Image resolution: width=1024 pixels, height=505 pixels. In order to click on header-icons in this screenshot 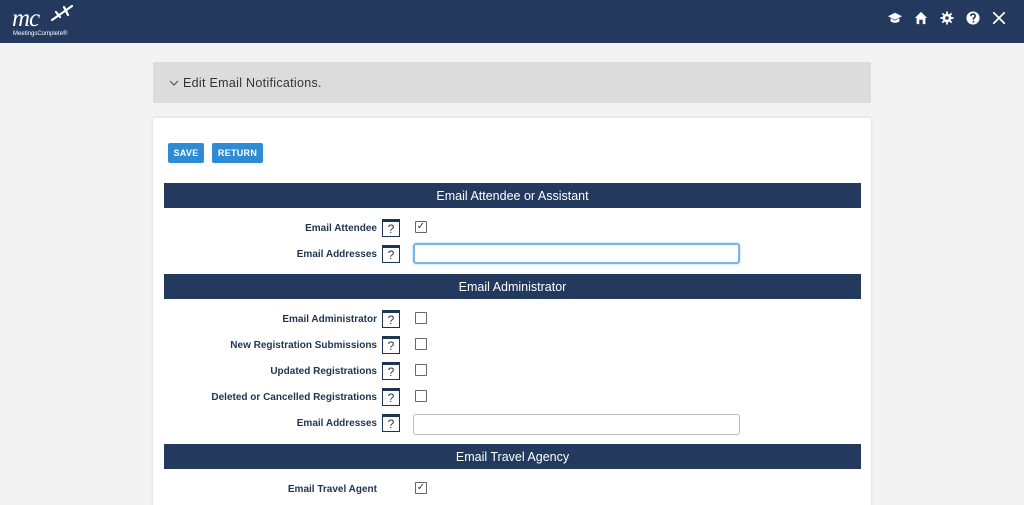, I will do `click(947, 18)`.